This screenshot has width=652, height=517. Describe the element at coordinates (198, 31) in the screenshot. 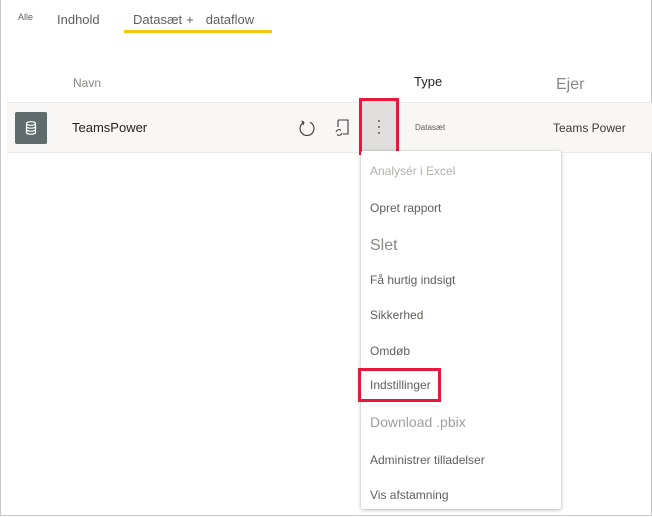

I see `active-tab-indicator` at that location.